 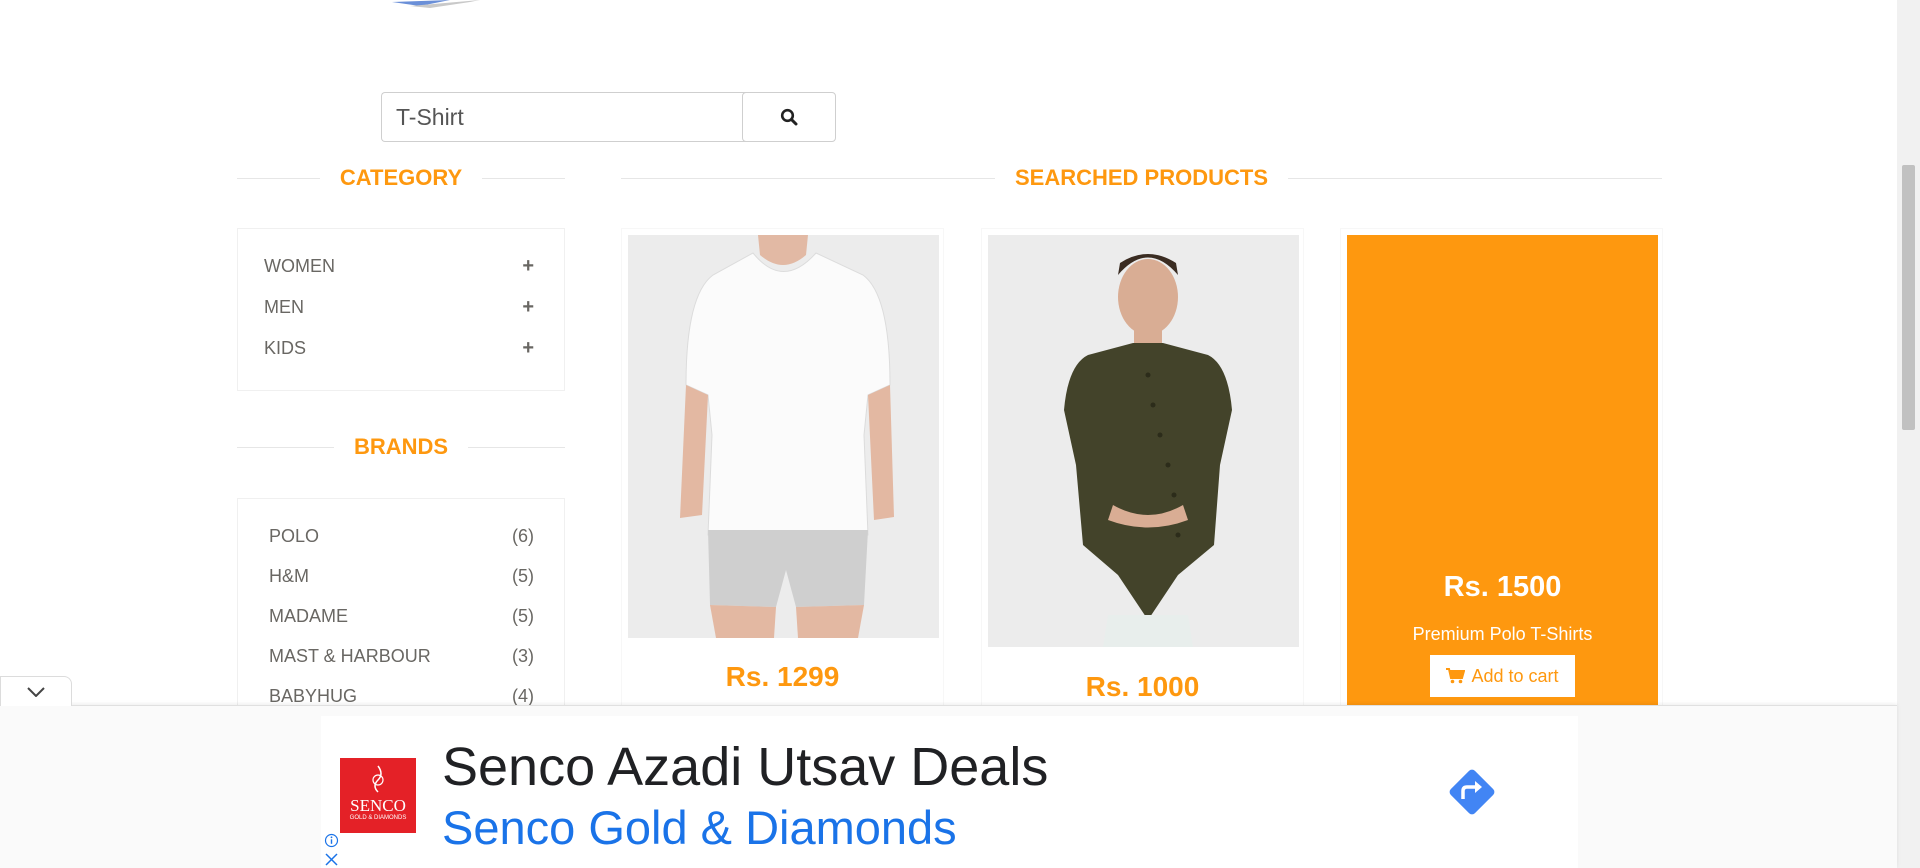 I want to click on brand-count: (3), so click(x=523, y=655).